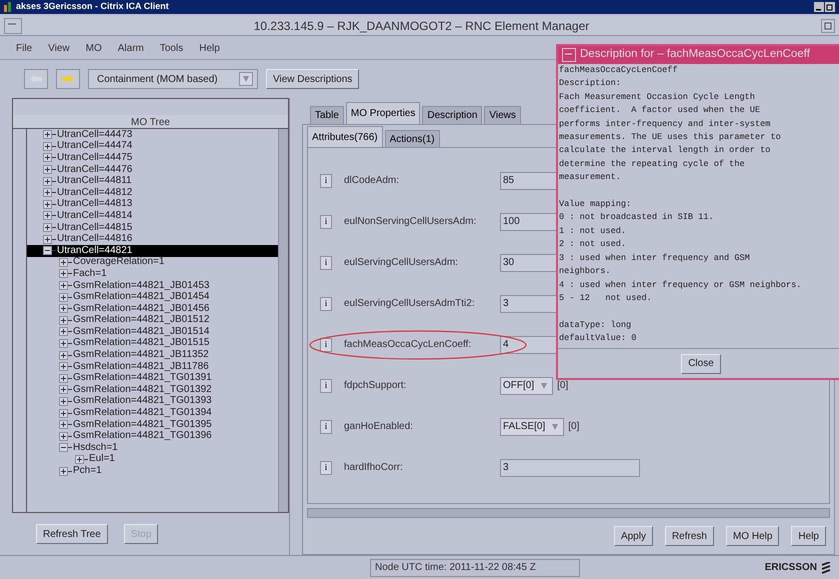 The image size is (839, 579). I want to click on dialog-title: Description for – fachMeasOccaCycLenCoeff, so click(695, 54).